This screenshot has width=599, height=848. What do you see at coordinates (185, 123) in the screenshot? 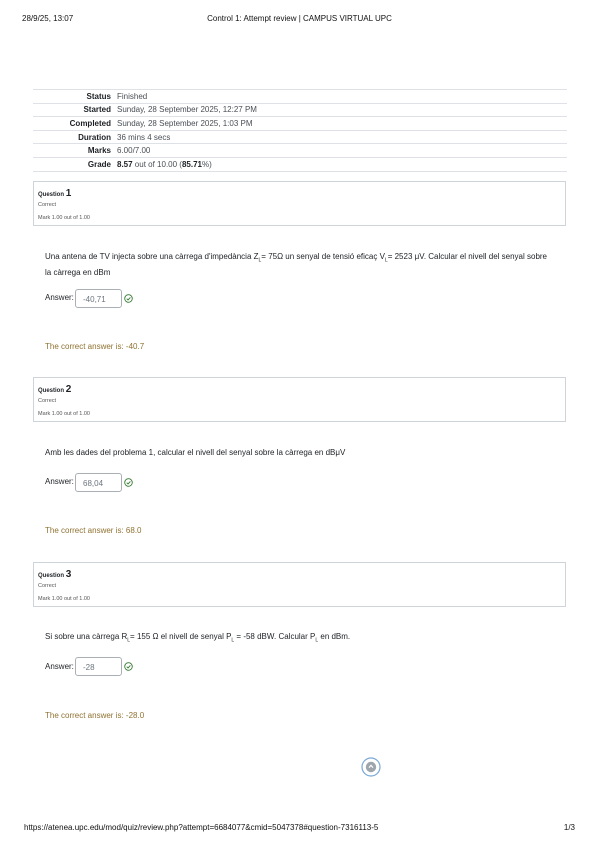
I see `summary-value: Sunday, 28 September 2025, 1:03 PM` at bounding box center [185, 123].